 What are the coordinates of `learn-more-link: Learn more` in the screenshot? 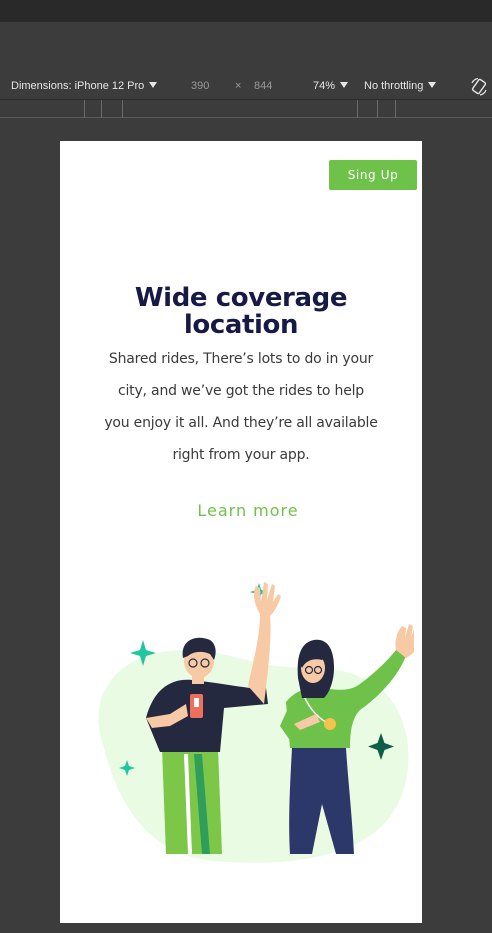 It's located at (241, 510).